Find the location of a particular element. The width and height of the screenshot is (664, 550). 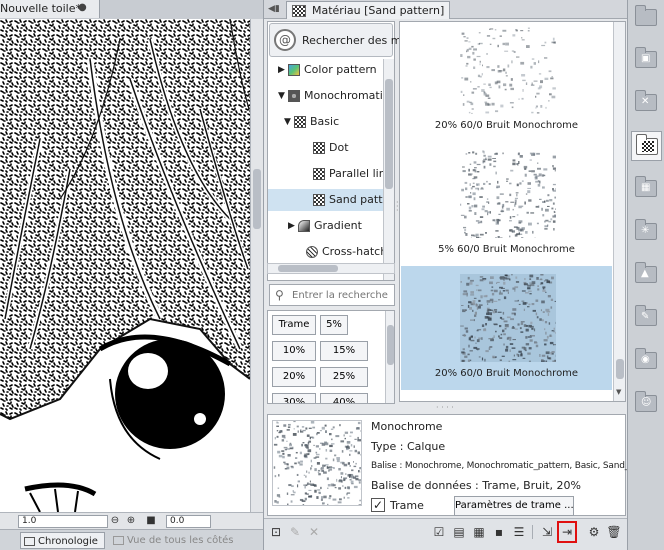

new-folder-icon: ⊡ is located at coordinates (276, 532).